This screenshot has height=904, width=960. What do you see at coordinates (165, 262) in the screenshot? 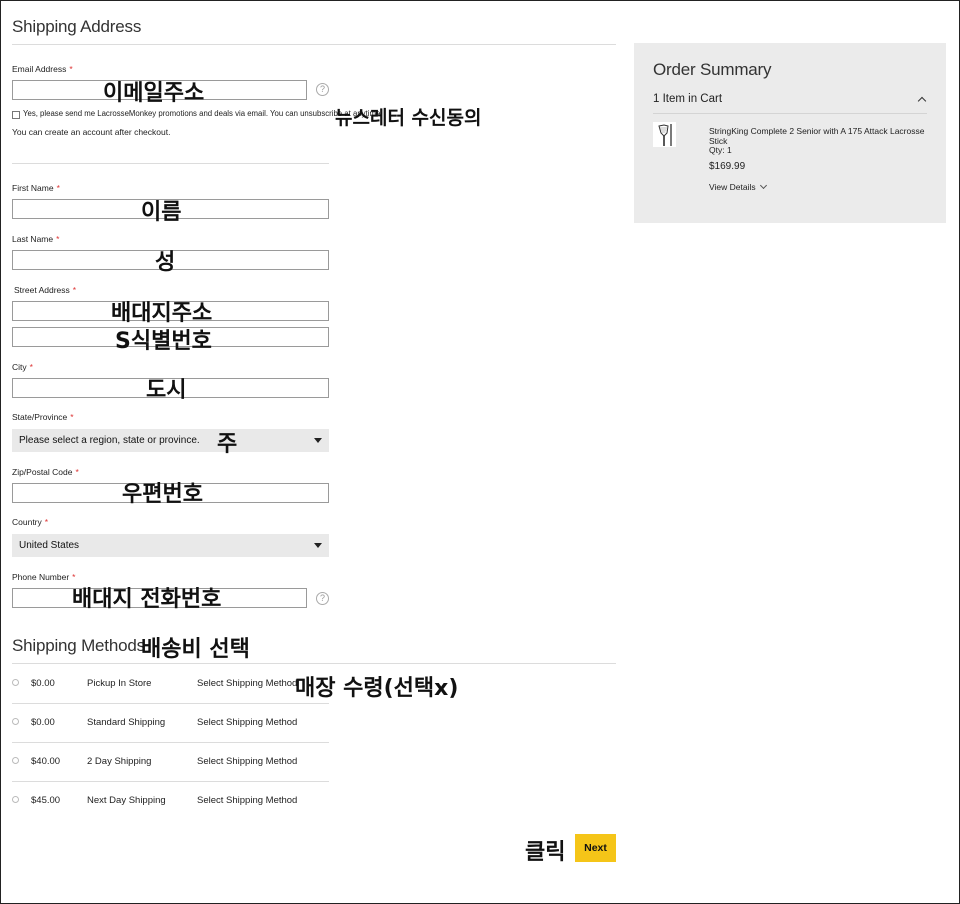
I see `annotation-last-name: 성` at bounding box center [165, 262].